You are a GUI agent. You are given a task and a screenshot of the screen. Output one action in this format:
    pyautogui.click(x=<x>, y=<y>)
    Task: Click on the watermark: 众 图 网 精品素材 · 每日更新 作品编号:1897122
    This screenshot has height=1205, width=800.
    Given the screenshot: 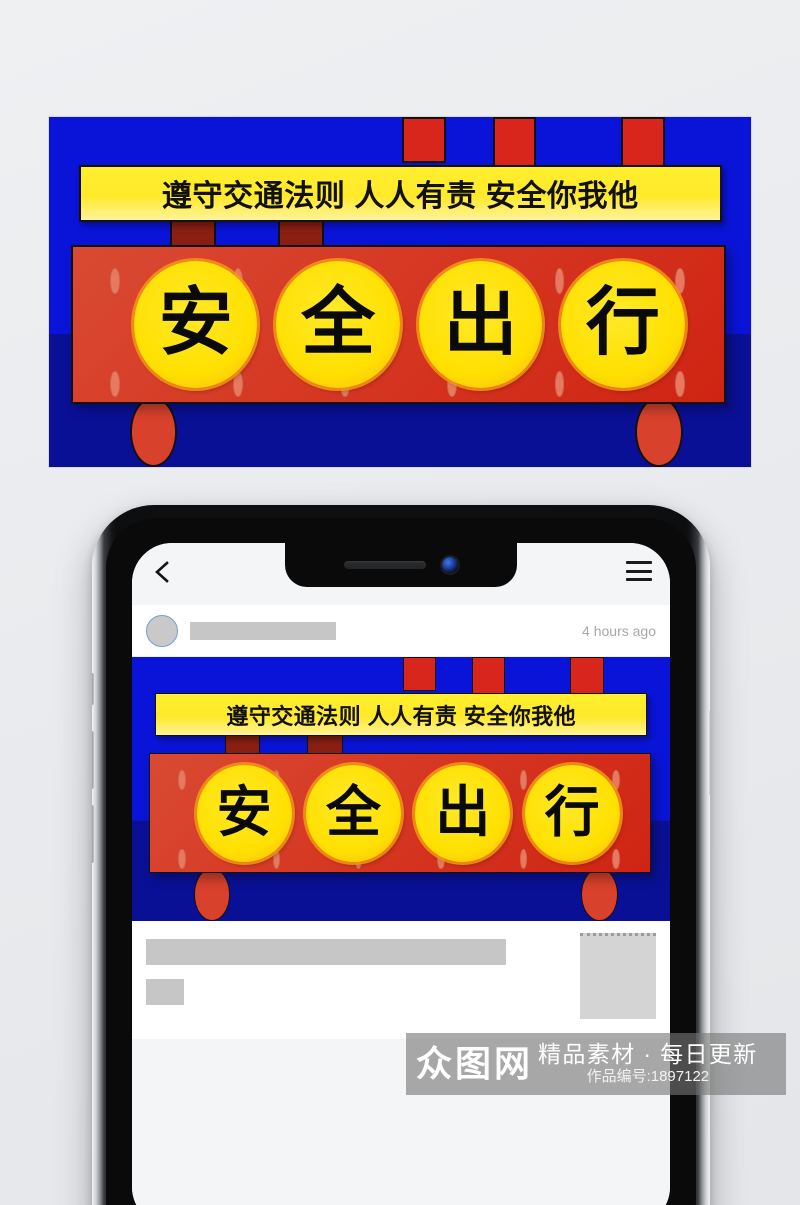 What is the action you would take?
    pyautogui.click(x=596, y=1064)
    